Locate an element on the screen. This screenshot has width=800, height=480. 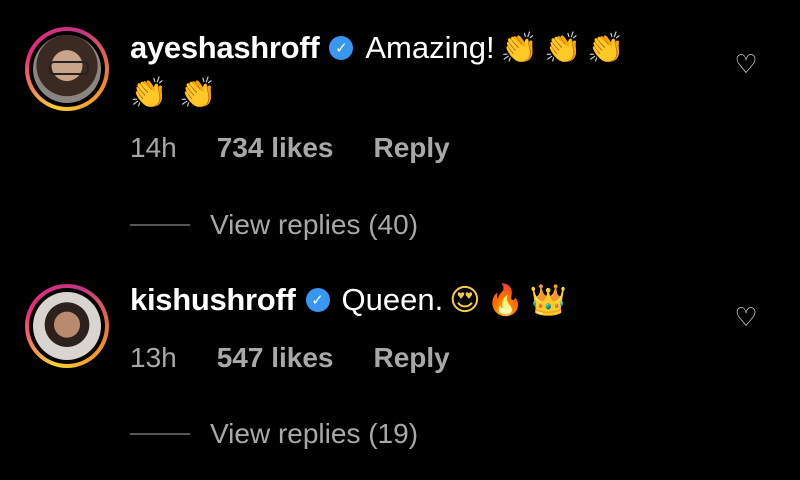
view-replies-button: View replies (19) is located at coordinates (274, 434).